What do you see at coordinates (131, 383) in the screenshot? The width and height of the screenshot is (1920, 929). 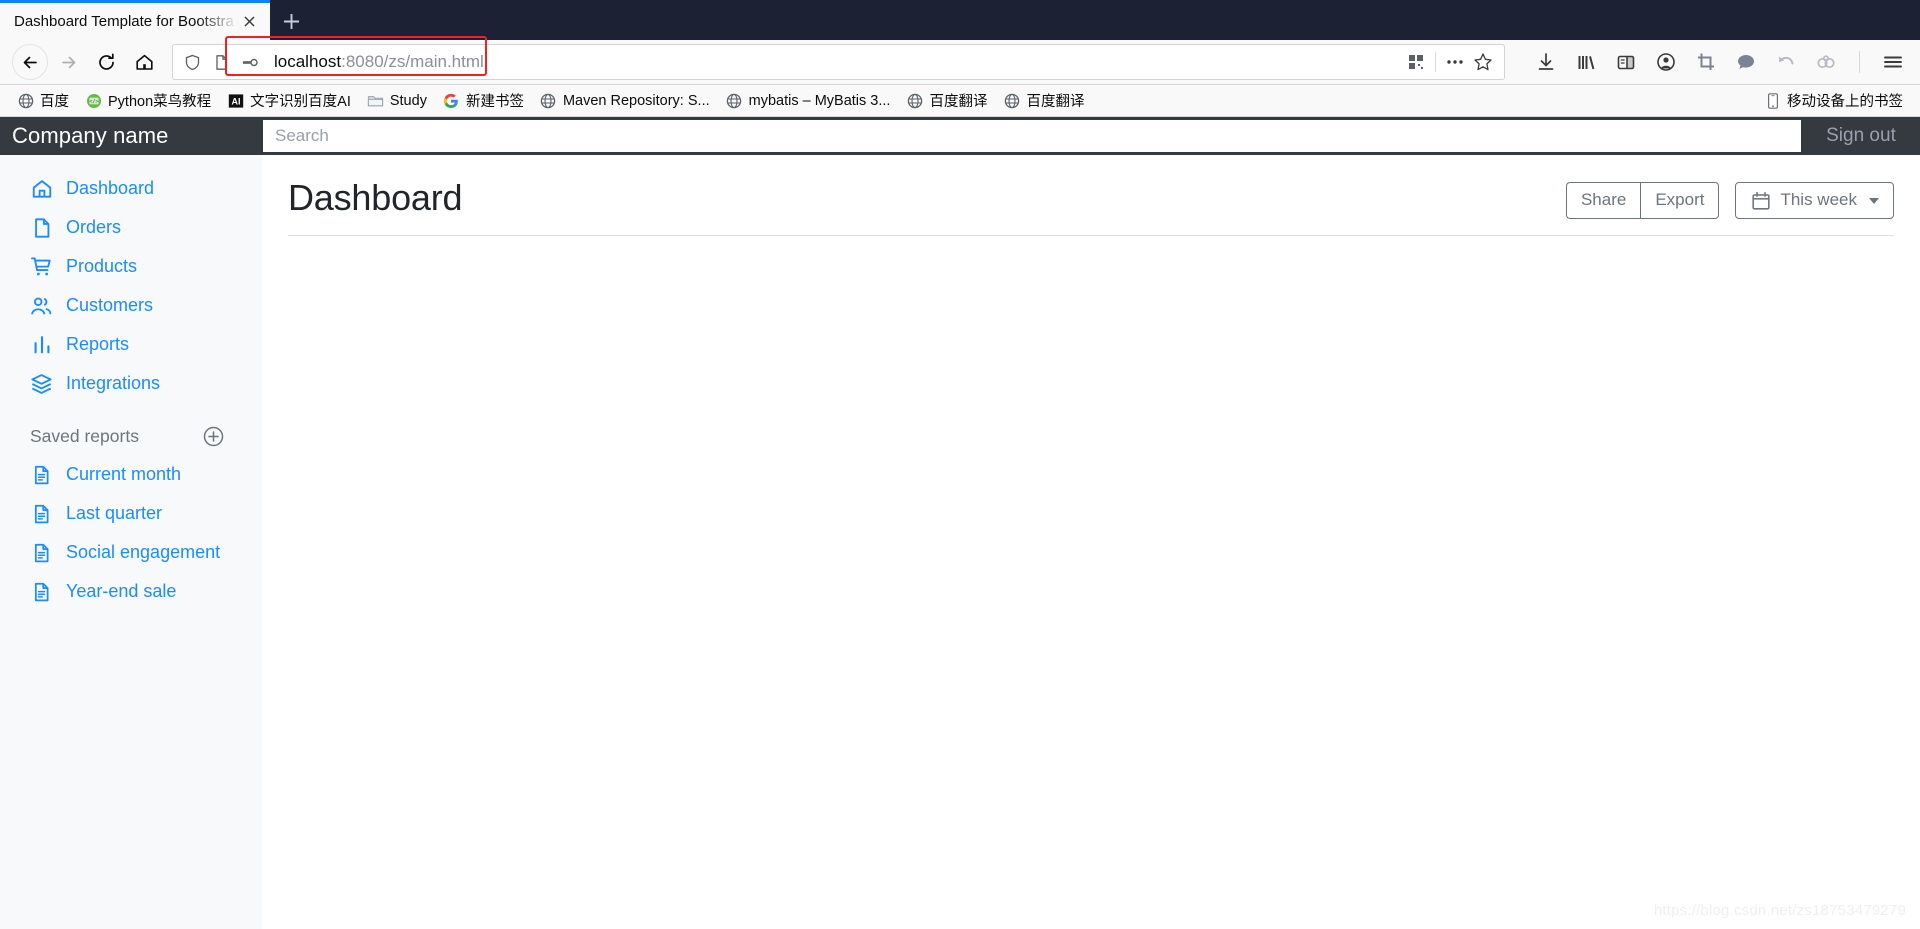 I see `sidebar-item-integrations: Integrations` at bounding box center [131, 383].